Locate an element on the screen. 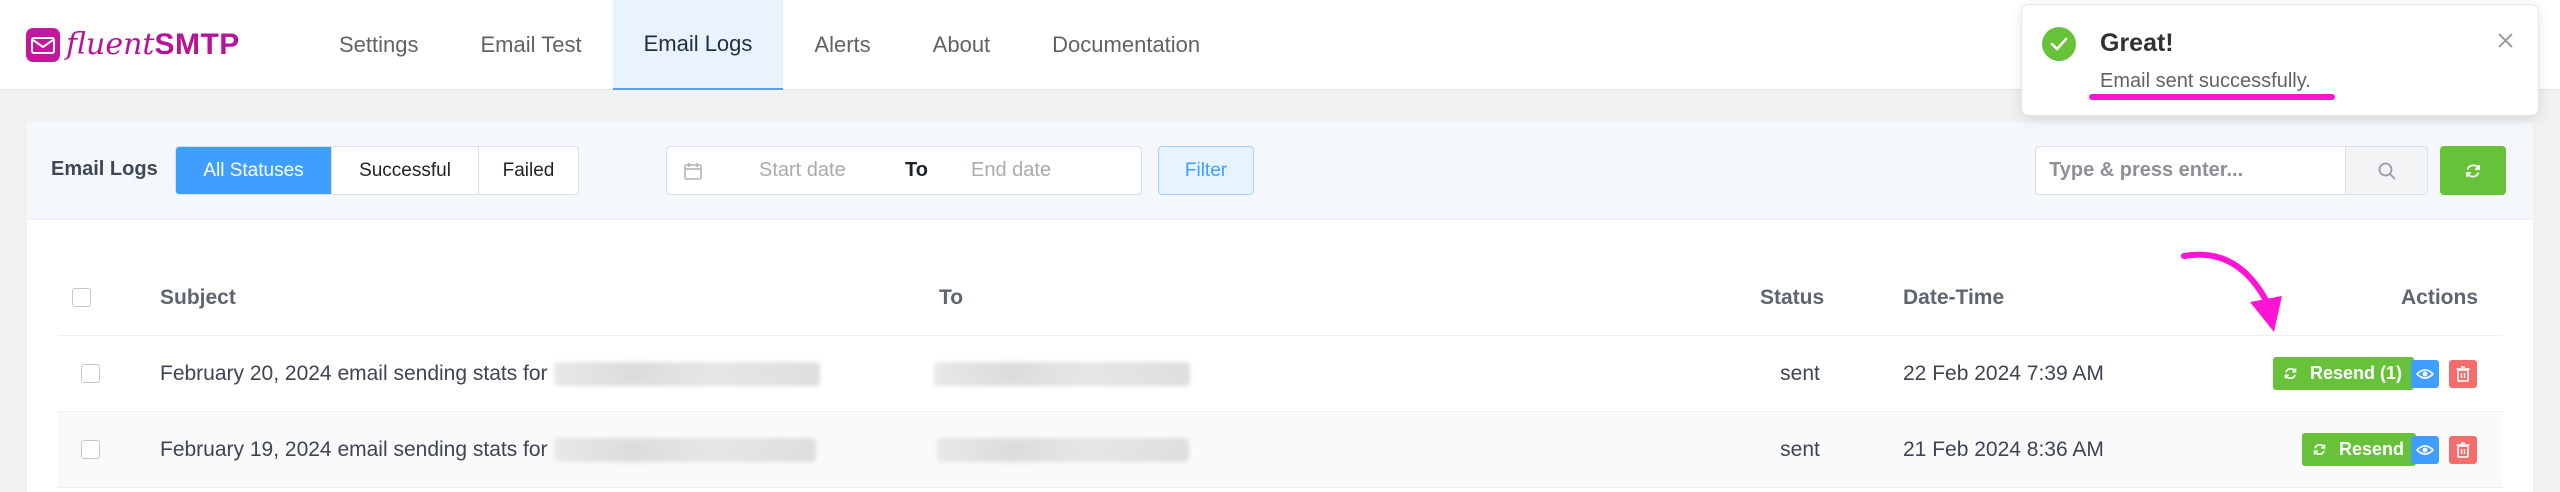 This screenshot has height=492, width=2560. date-separator: To is located at coordinates (916, 170).